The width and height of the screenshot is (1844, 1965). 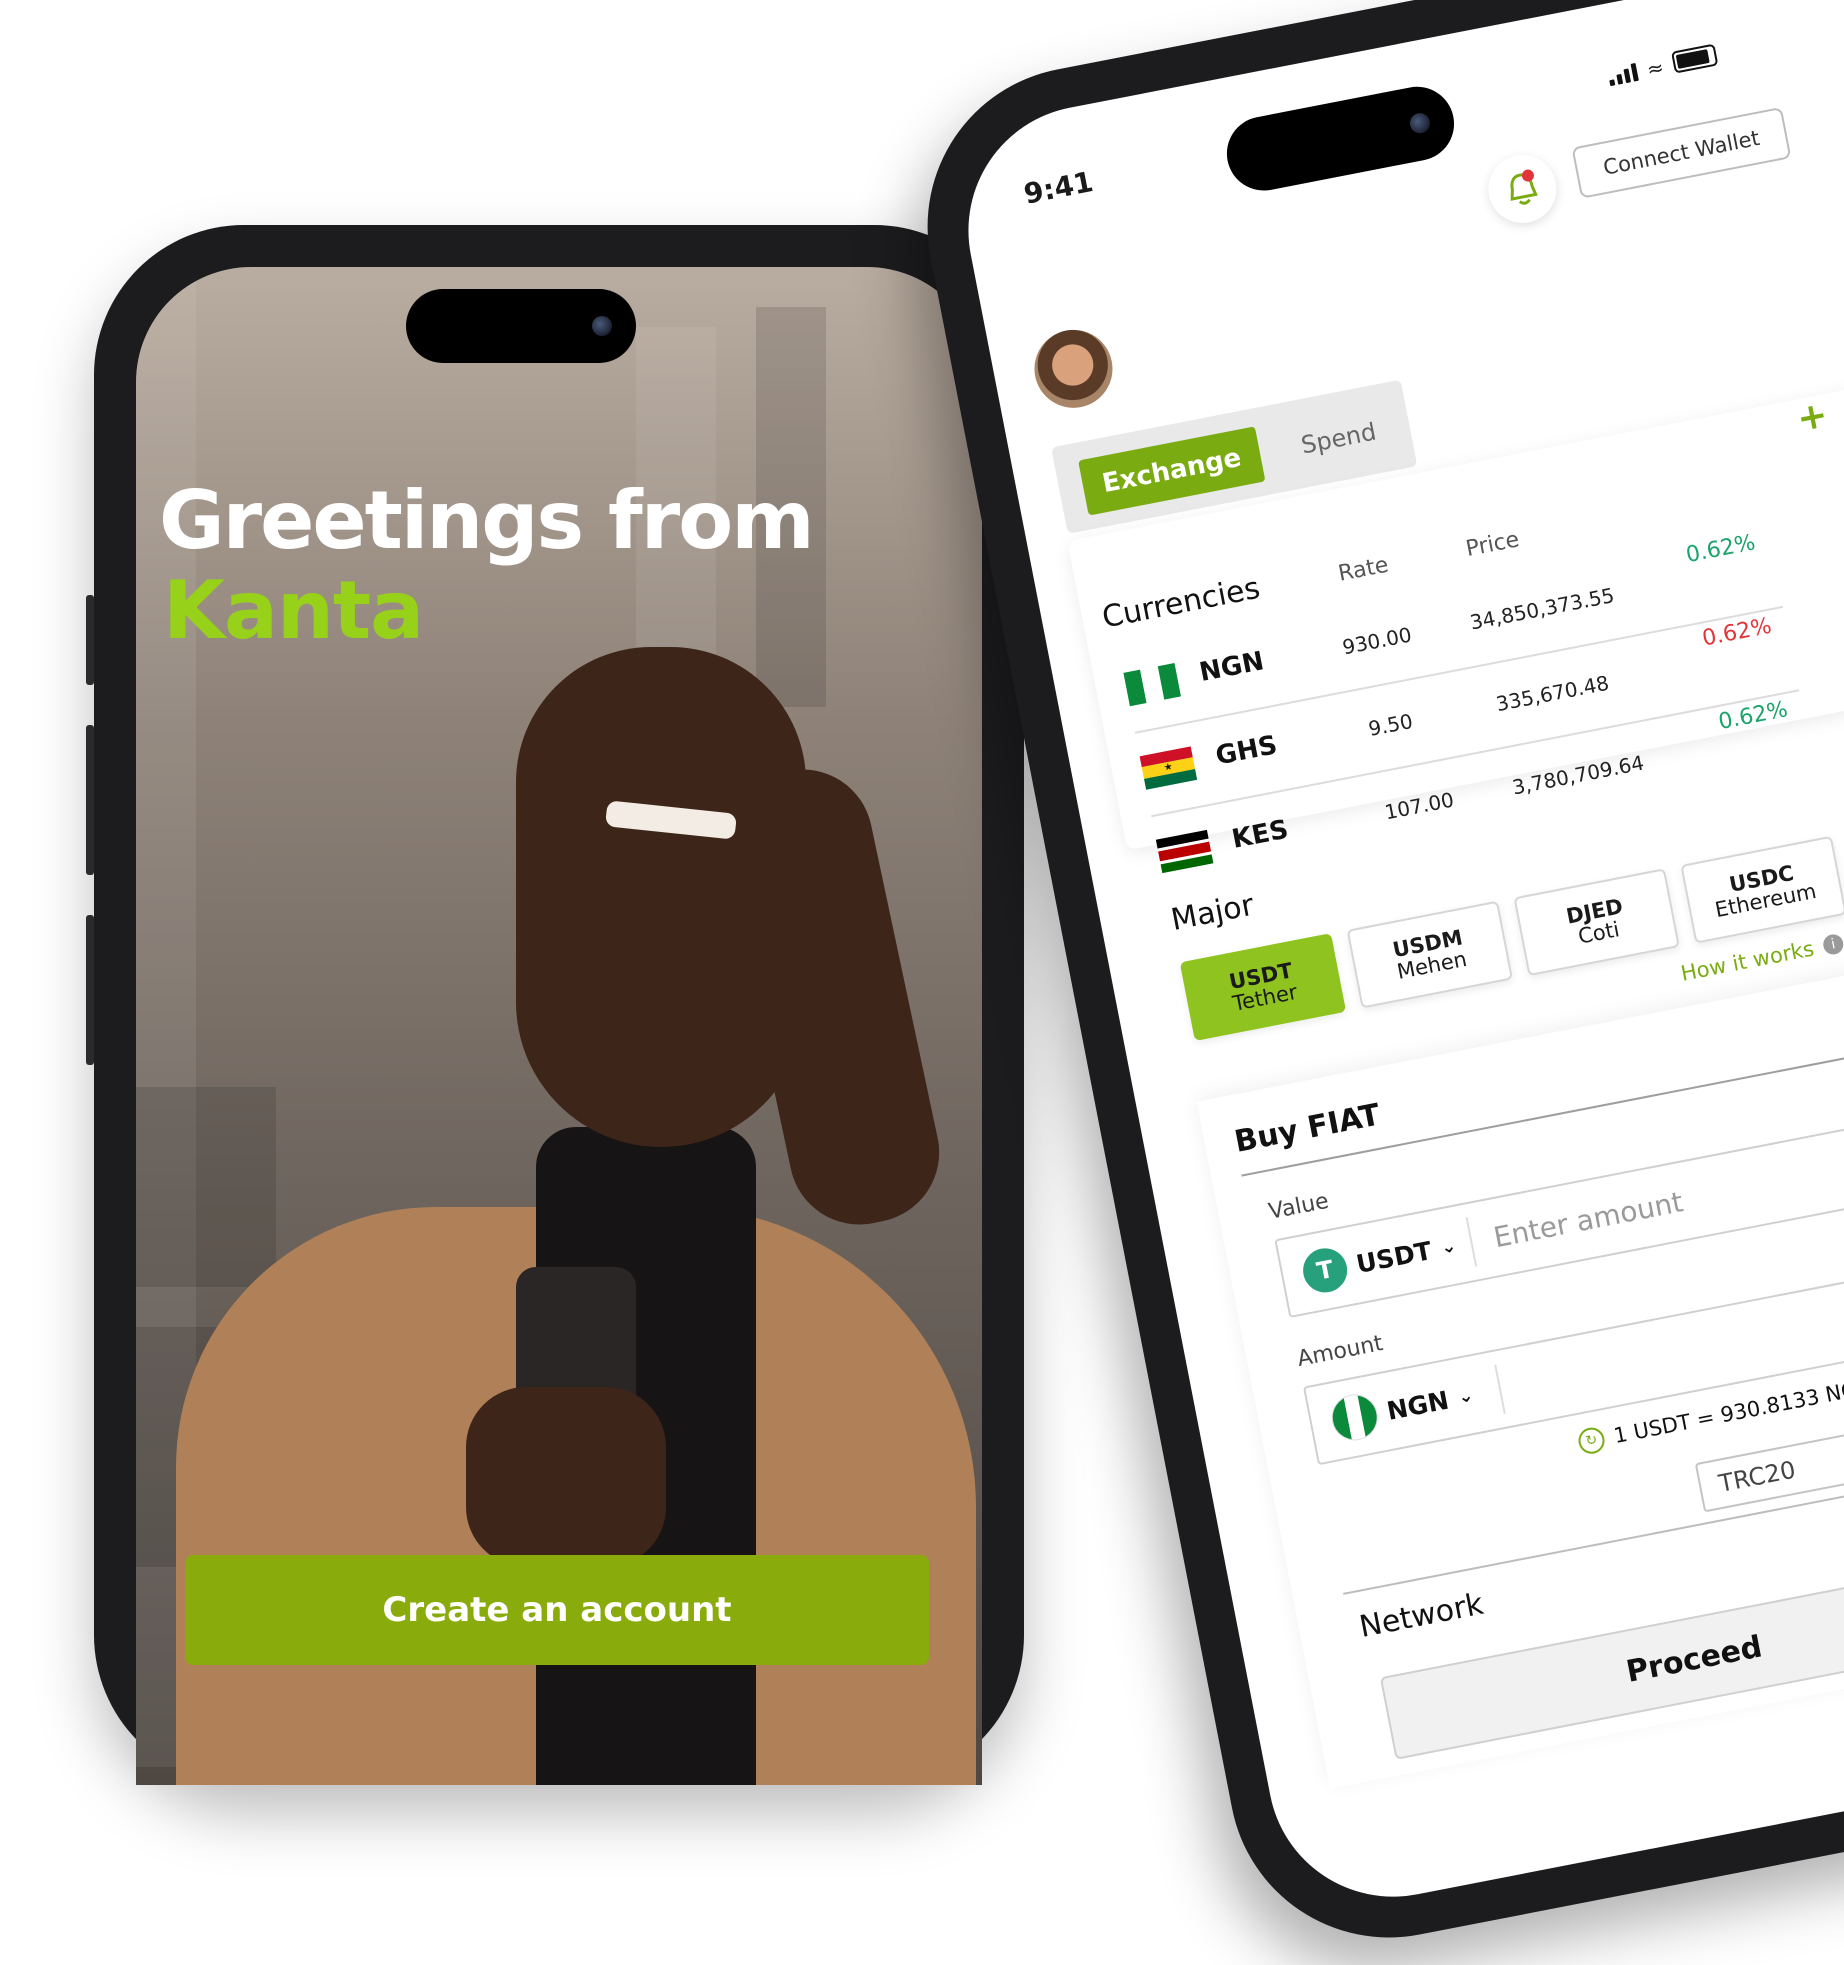 I want to click on notification-button, so click(x=1522, y=189).